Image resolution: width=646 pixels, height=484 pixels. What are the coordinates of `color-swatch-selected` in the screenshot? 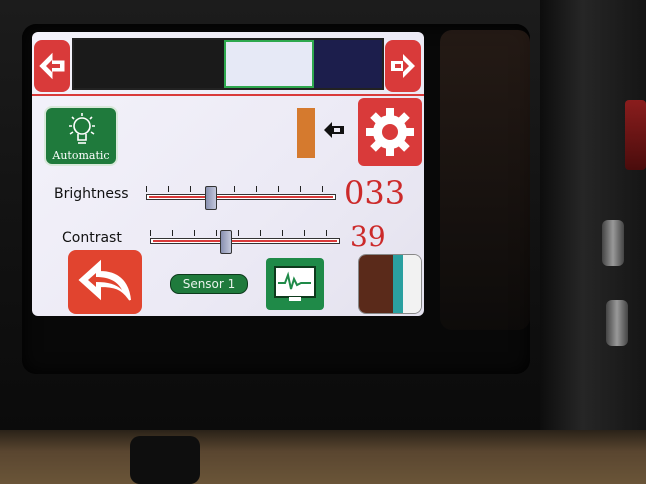 It's located at (269, 64).